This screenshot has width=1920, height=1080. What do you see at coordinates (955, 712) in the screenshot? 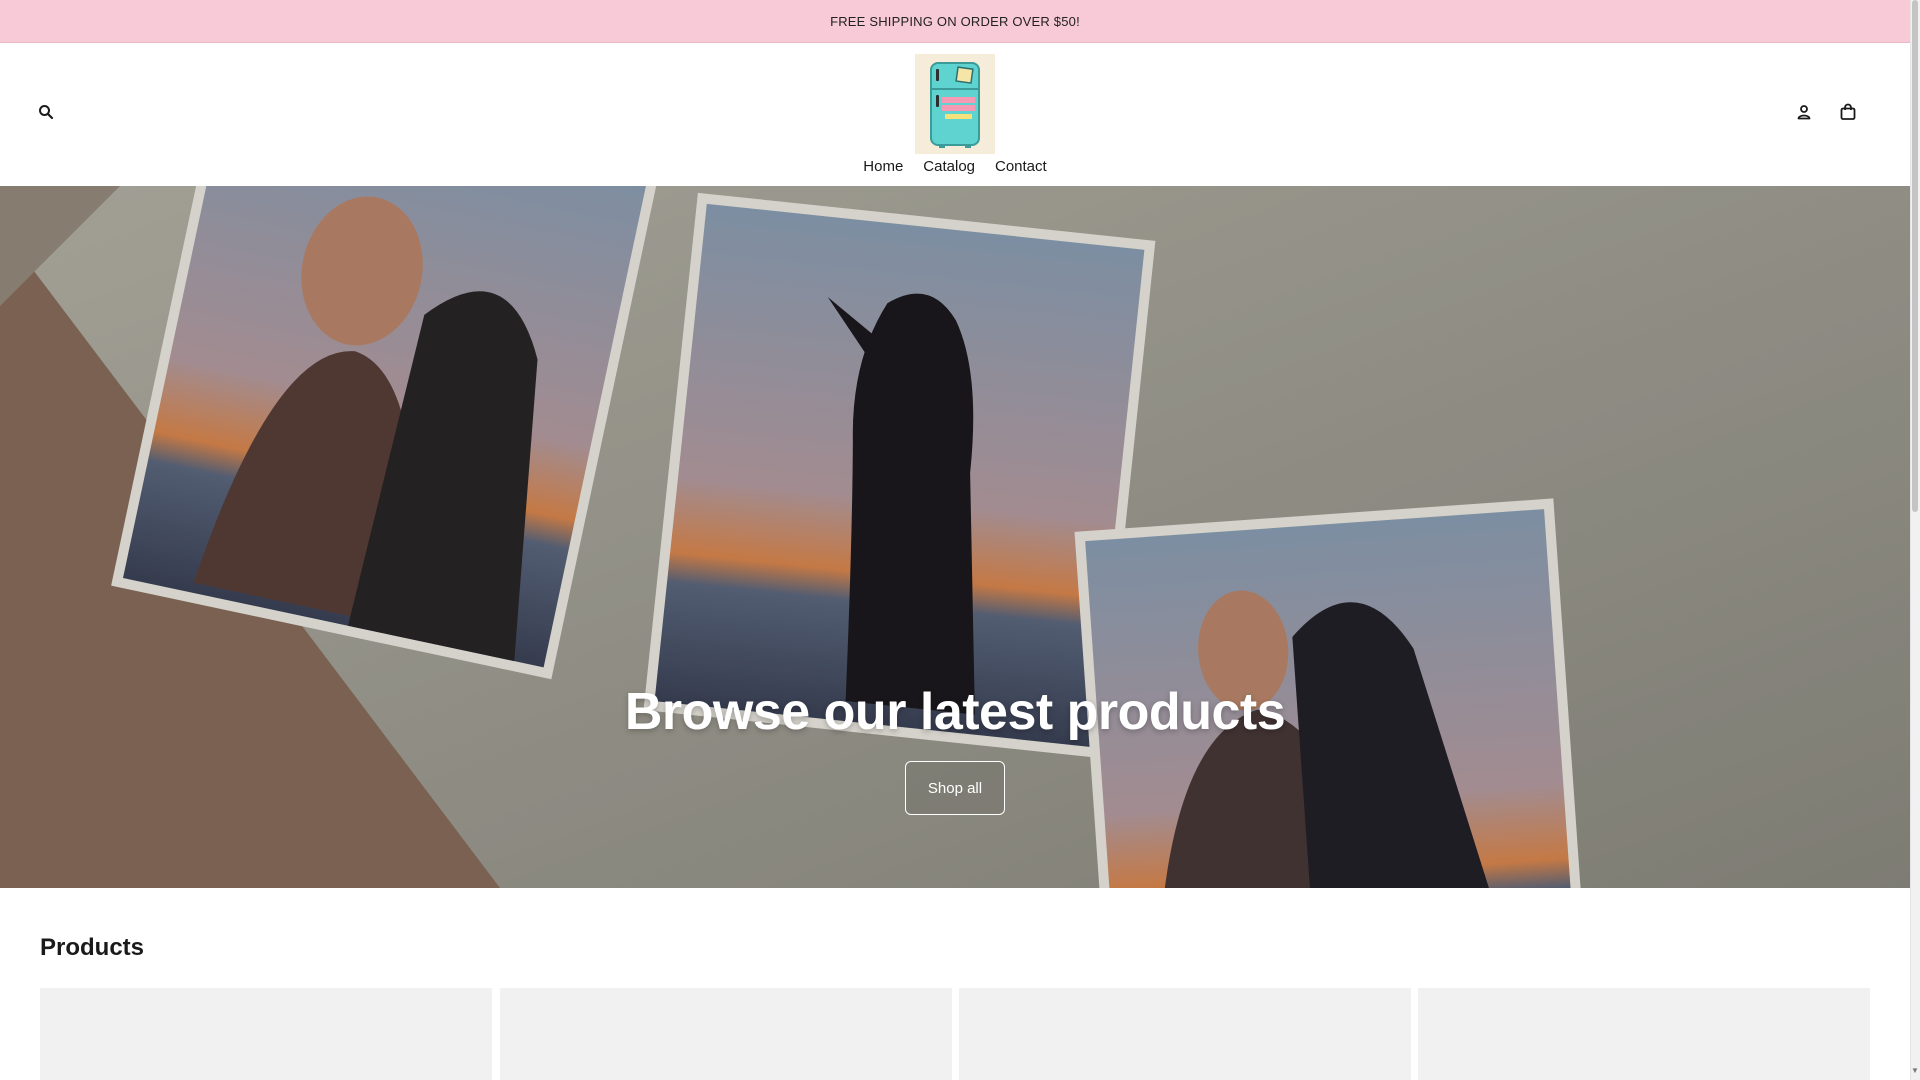
I see `hero-title: Browse our latest products` at bounding box center [955, 712].